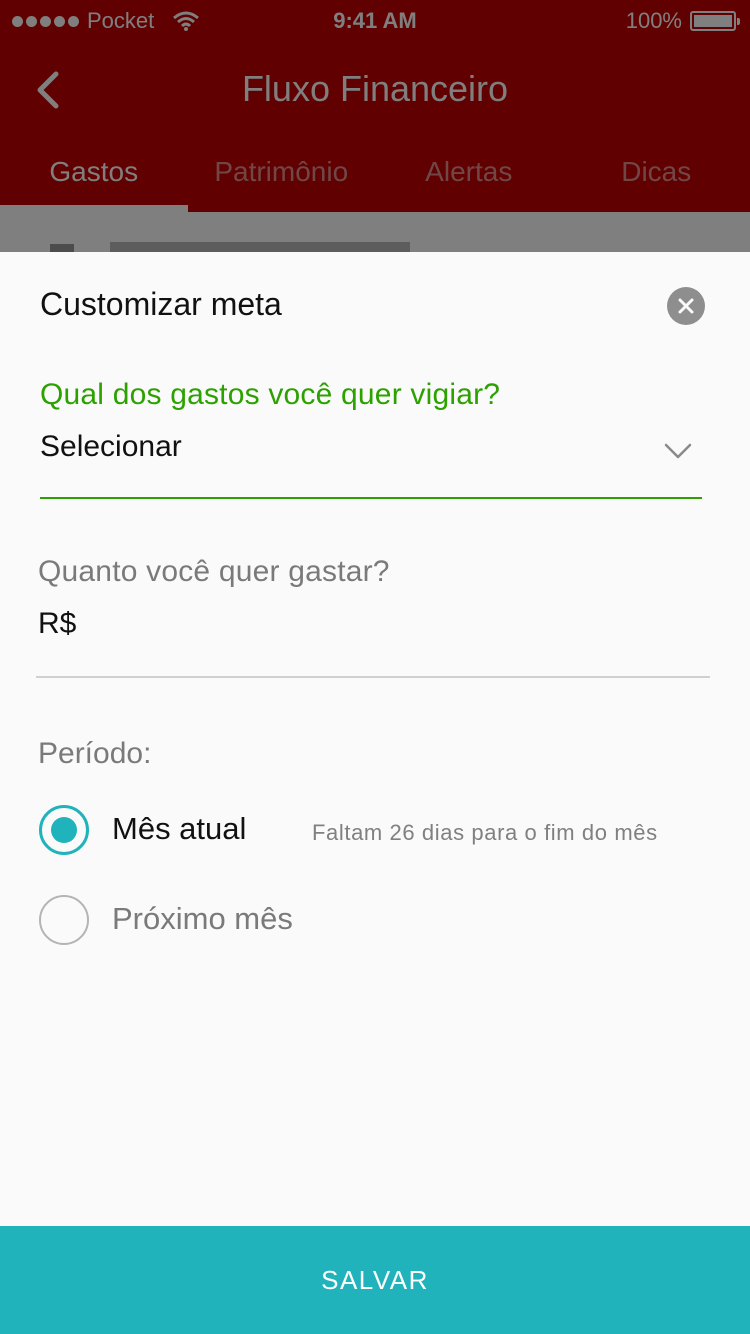  I want to click on select-underline, so click(371, 498).